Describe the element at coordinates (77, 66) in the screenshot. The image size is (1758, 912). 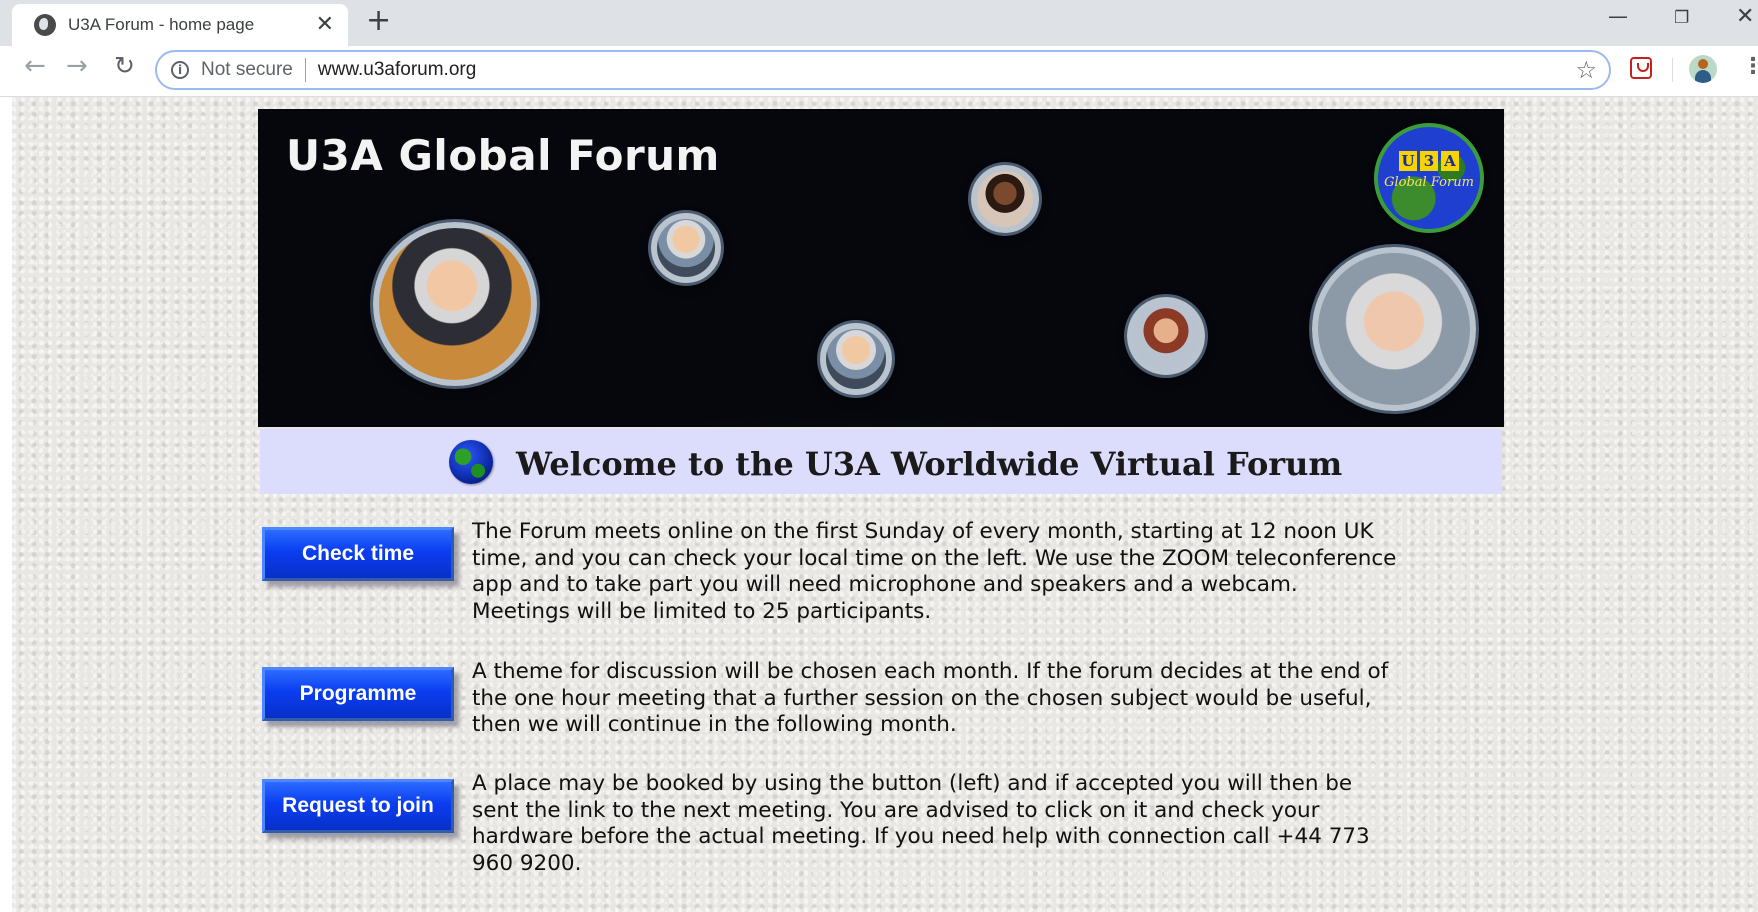
I see `forward-arrow-icon: →` at that location.